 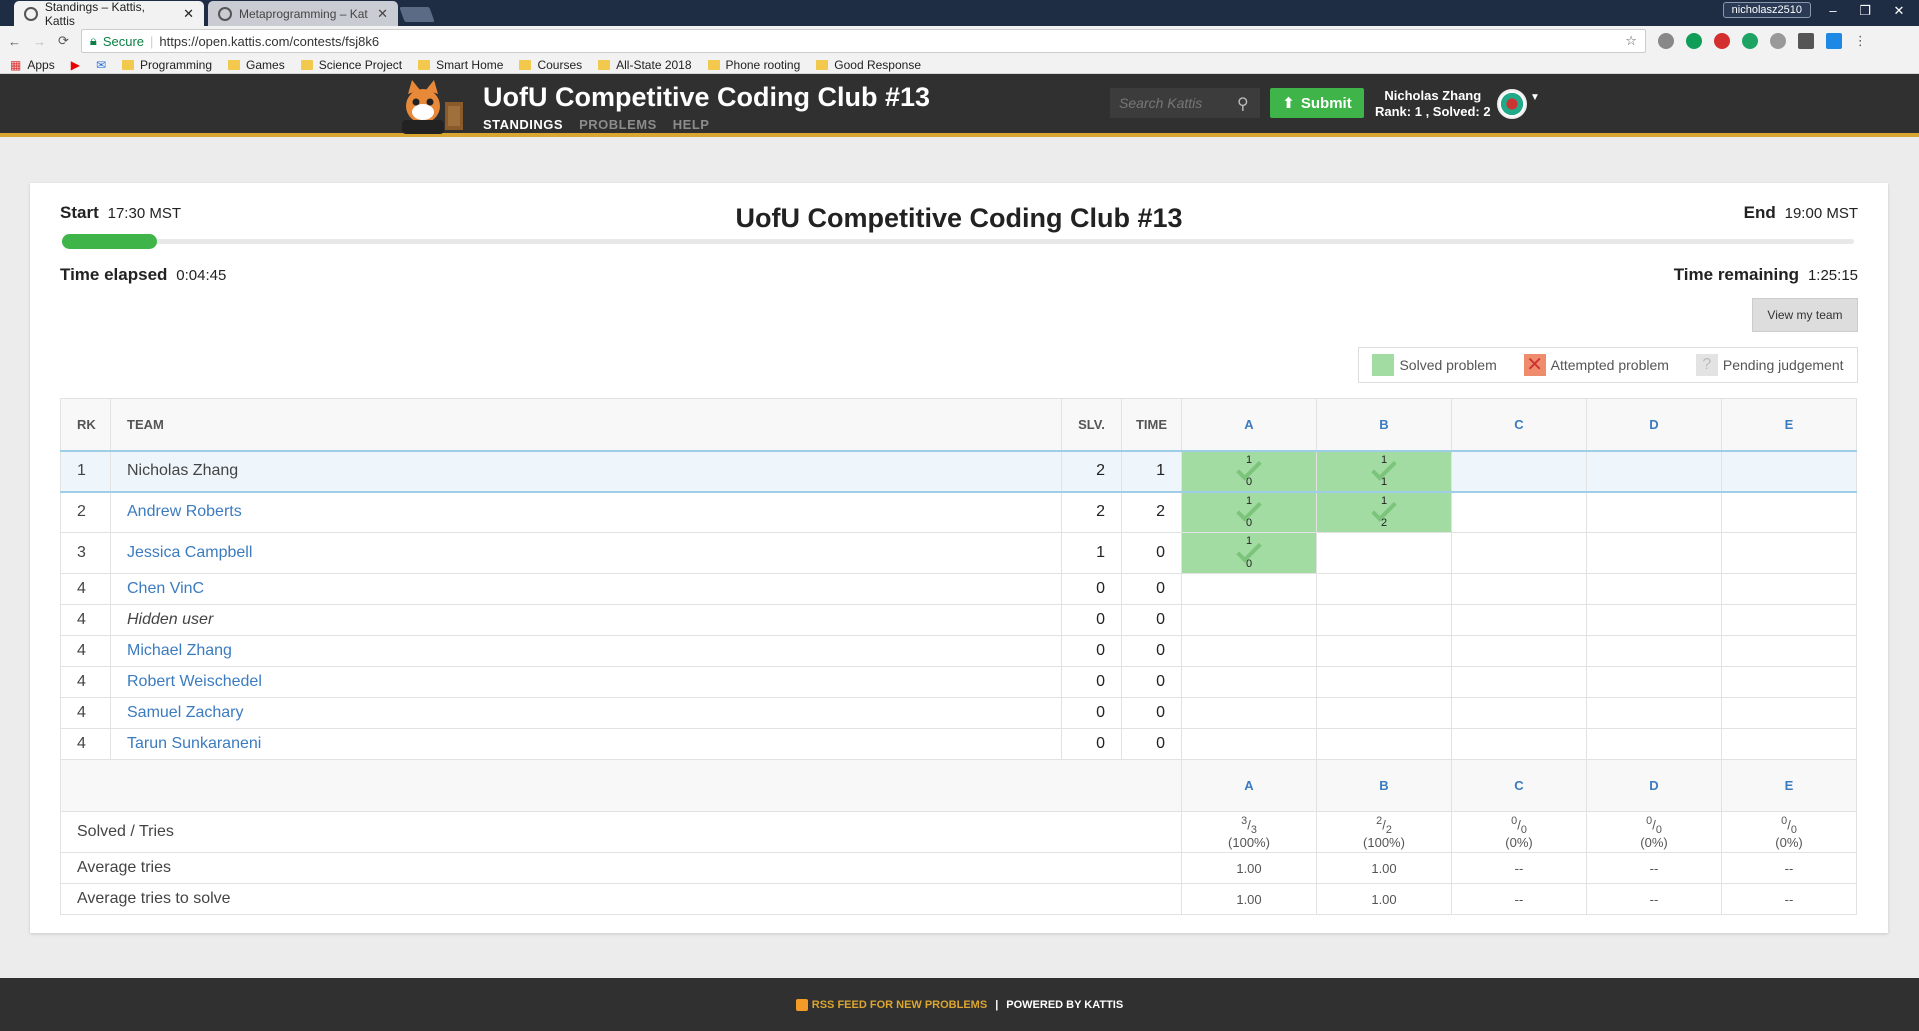 I want to click on url-text: https://open.kattis.com/contests/fsj8k6, so click(x=269, y=41).